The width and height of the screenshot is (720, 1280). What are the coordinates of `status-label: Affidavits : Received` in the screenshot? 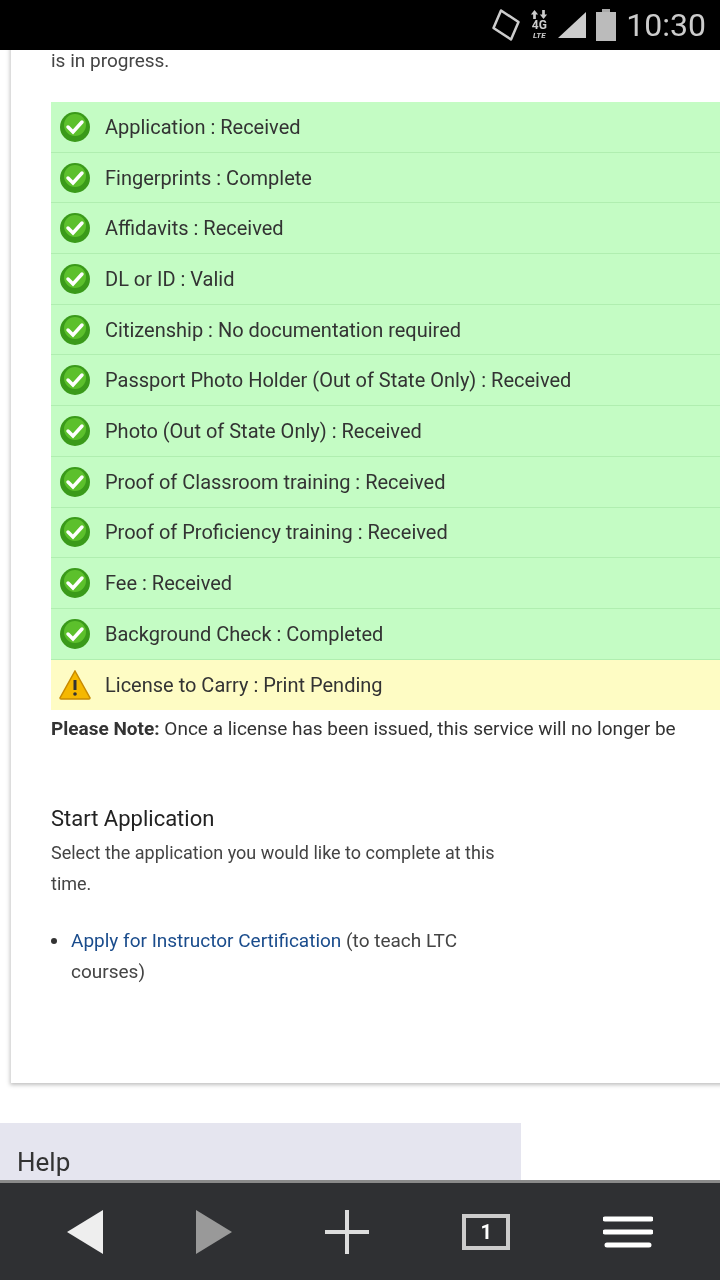 It's located at (194, 229).